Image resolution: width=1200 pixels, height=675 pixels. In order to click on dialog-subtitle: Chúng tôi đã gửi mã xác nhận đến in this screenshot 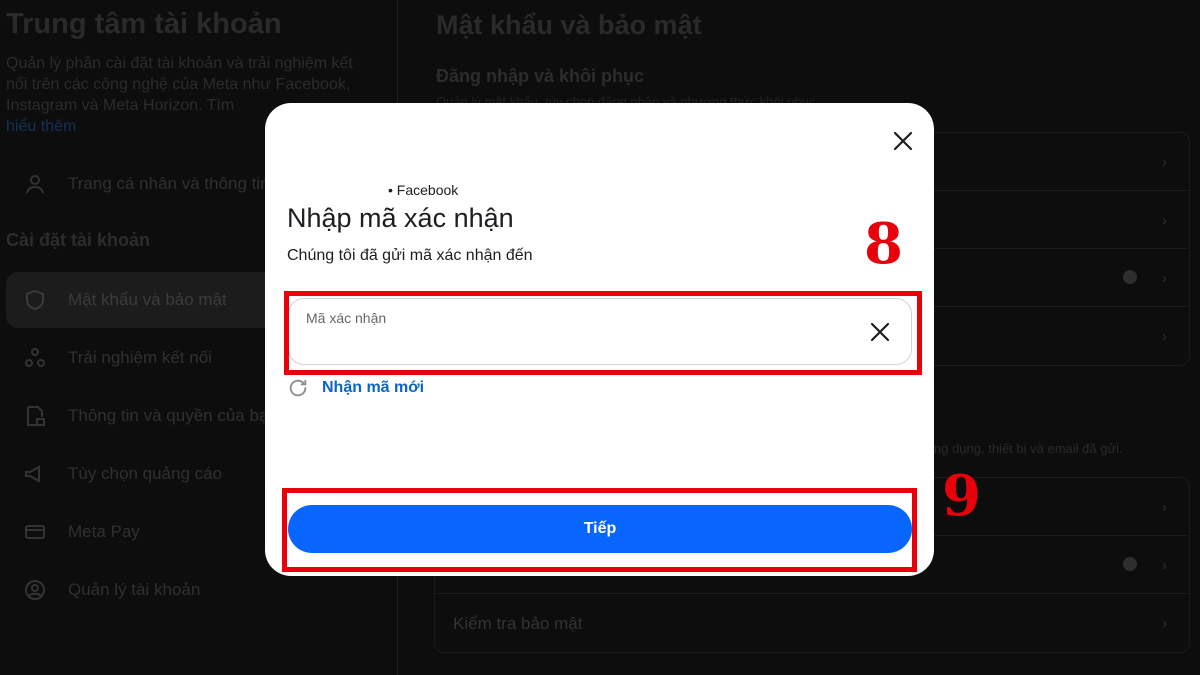, I will do `click(410, 255)`.